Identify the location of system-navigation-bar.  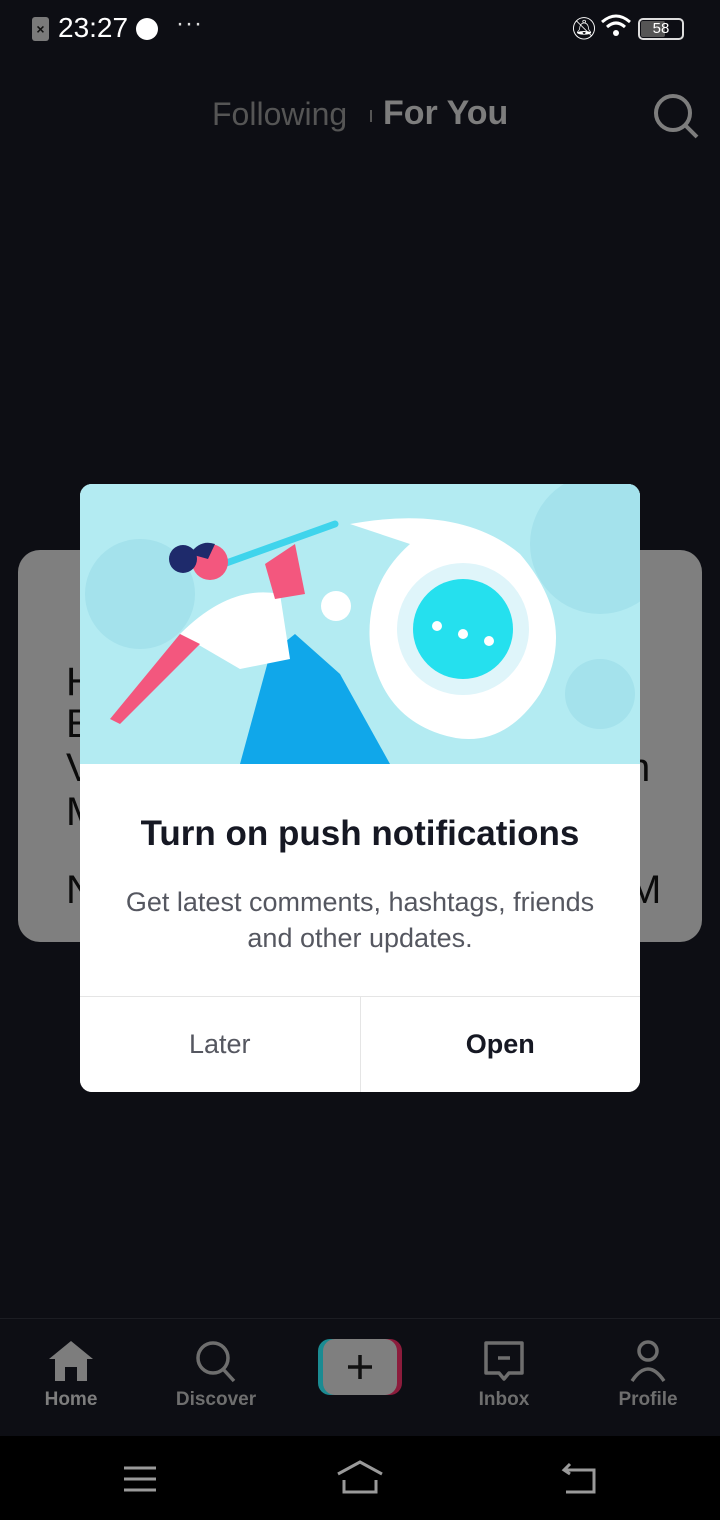
(360, 1478).